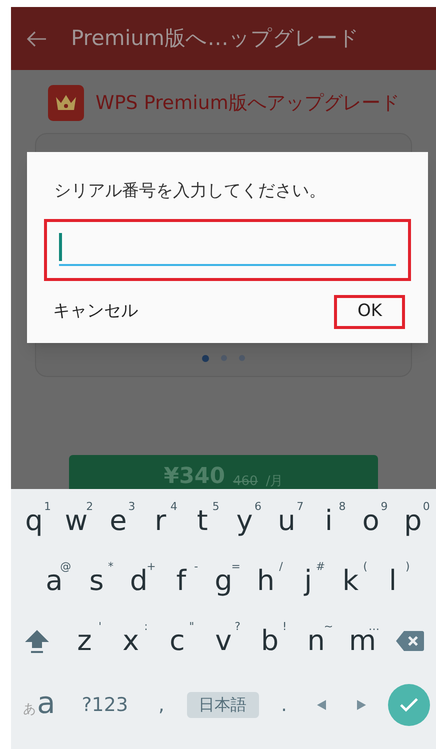 This screenshot has width=436, height=749. Describe the element at coordinates (177, 641) in the screenshot. I see `keyboard-key: c"` at that location.